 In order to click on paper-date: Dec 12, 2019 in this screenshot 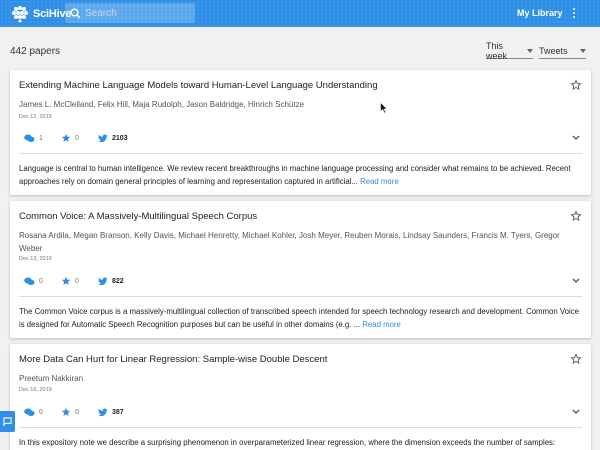, I will do `click(35, 117)`.